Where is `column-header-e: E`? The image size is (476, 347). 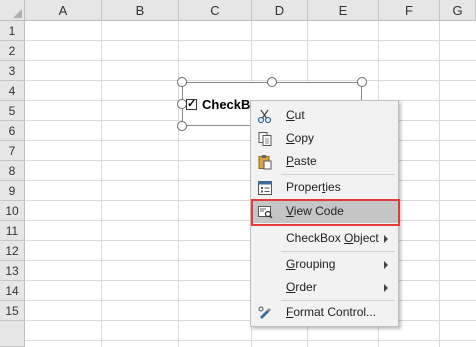
column-header-e: E is located at coordinates (343, 10).